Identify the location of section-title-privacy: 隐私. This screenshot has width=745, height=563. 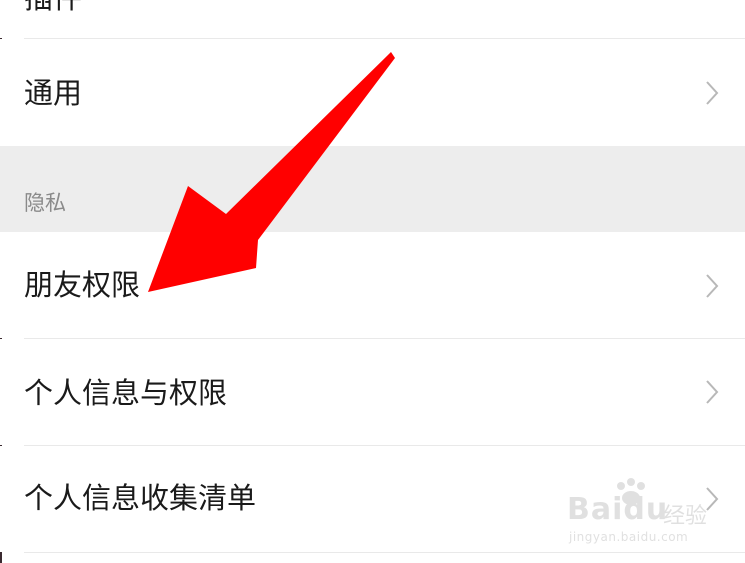
(45, 203).